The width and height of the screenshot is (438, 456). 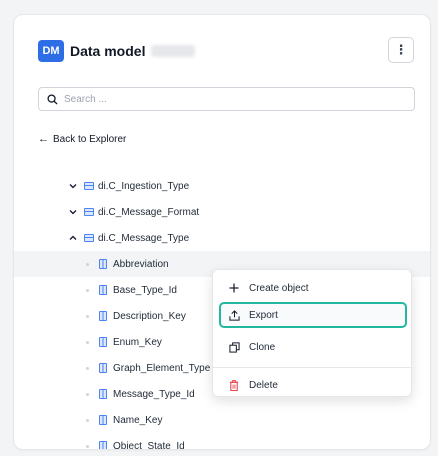 I want to click on plus-icon, so click(x=234, y=288).